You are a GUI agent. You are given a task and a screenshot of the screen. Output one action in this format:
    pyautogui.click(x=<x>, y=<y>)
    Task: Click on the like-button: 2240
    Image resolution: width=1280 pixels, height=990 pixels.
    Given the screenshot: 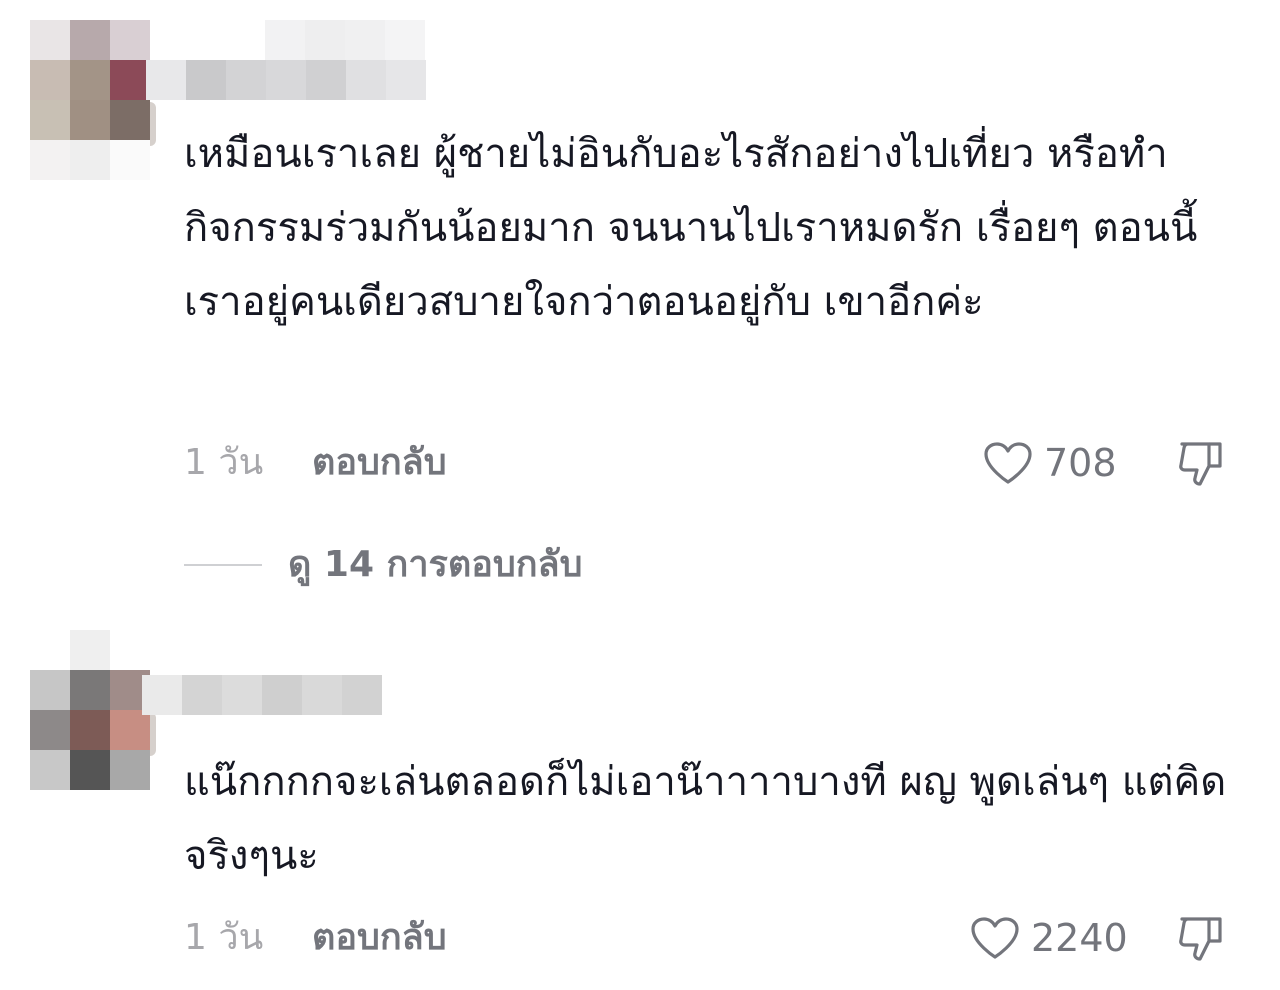 What is the action you would take?
    pyautogui.click(x=1048, y=938)
    